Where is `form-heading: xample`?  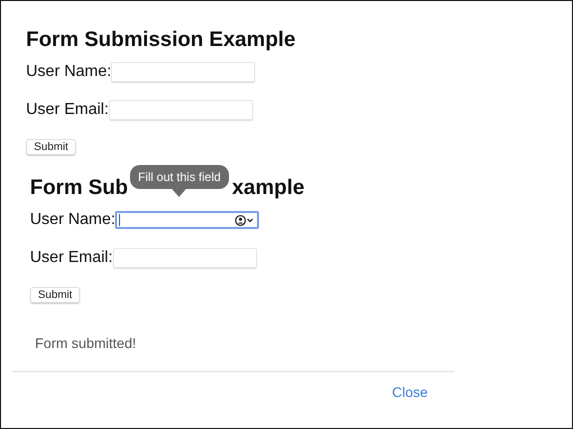 form-heading: xample is located at coordinates (268, 188).